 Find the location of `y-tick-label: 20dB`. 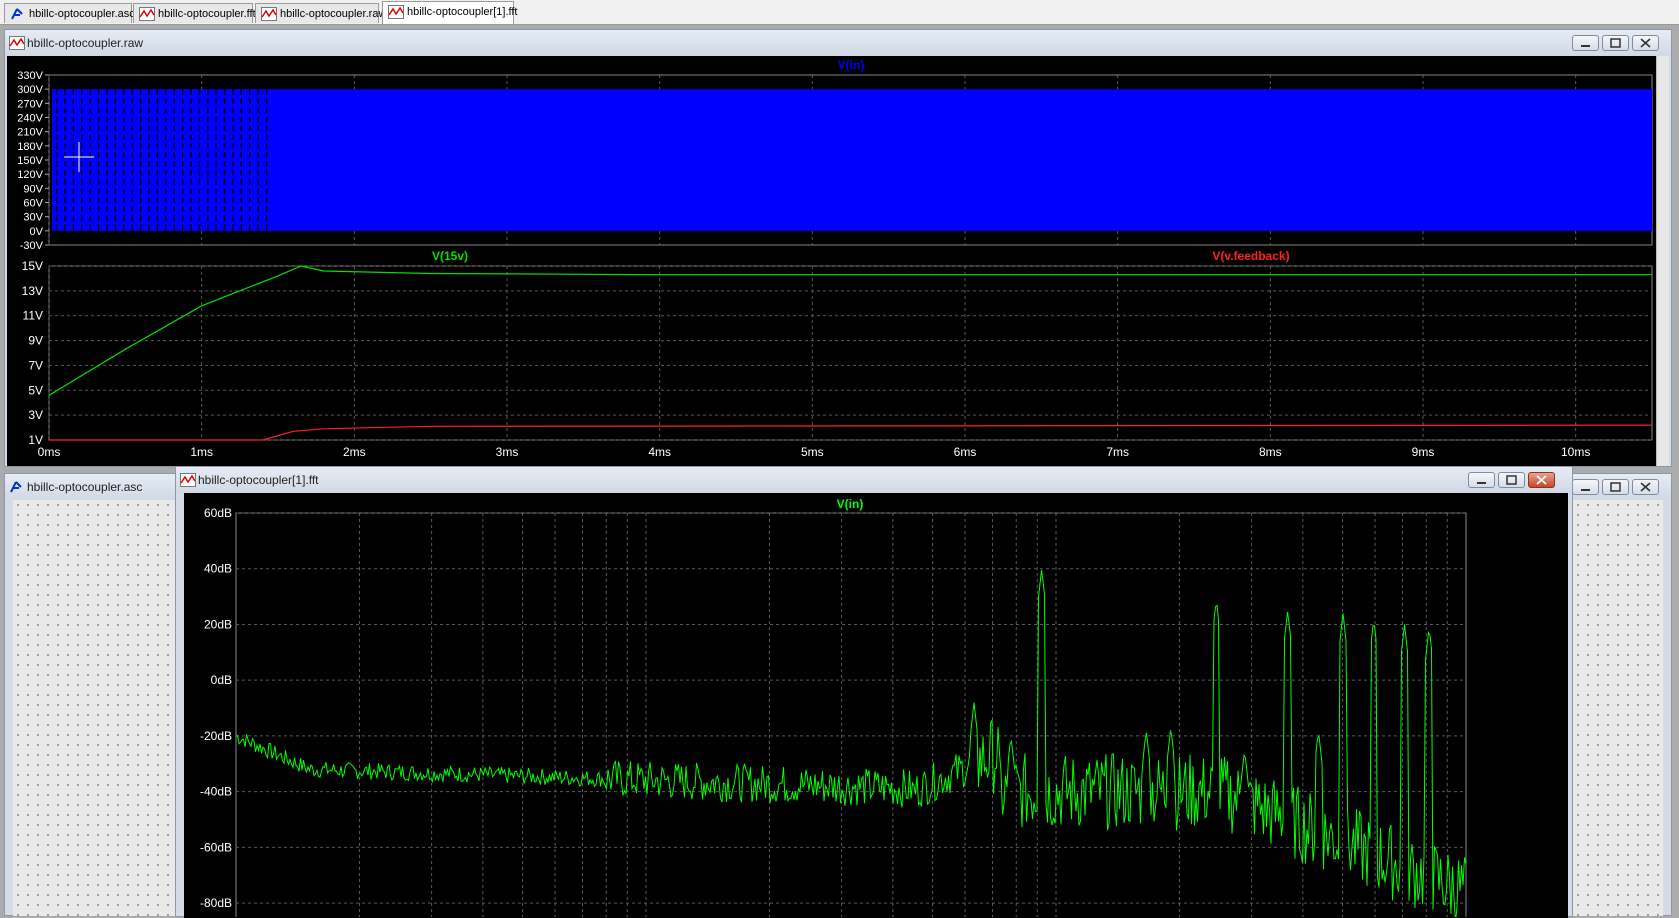

y-tick-label: 20dB is located at coordinates (218, 624).